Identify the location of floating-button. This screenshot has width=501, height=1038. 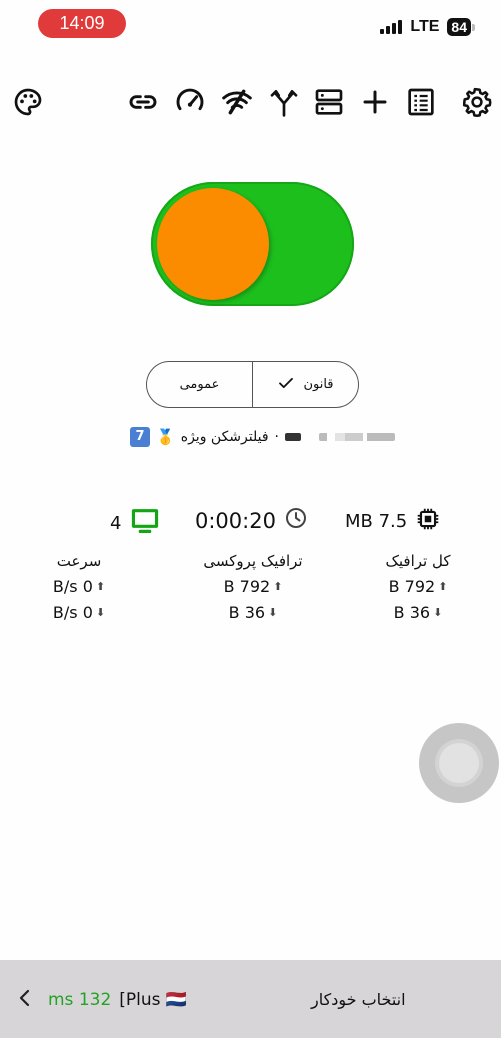
(459, 763).